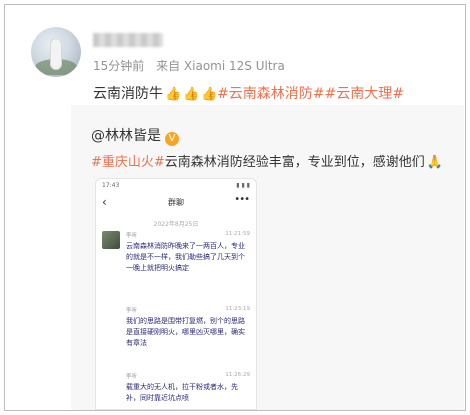 The width and height of the screenshot is (470, 415). I want to click on avatar-figure, so click(56, 54).